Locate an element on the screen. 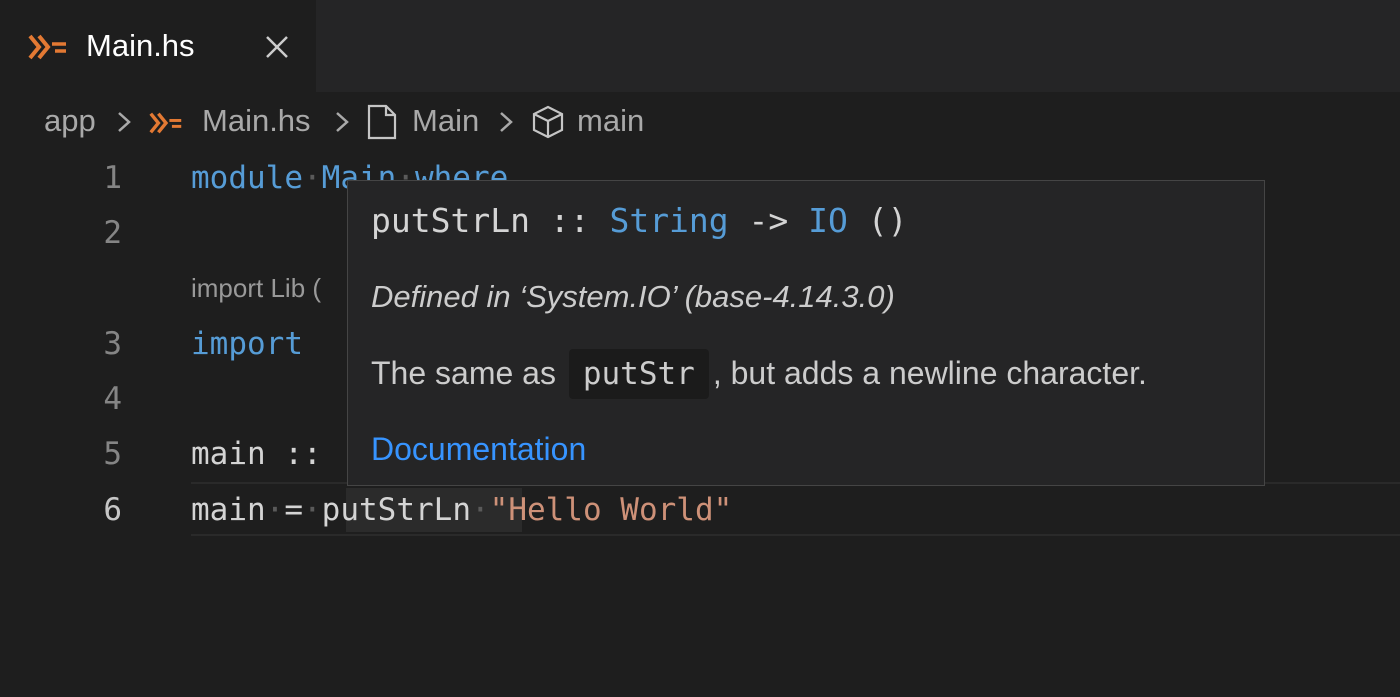  line-number-active: 6 is located at coordinates (112, 510).